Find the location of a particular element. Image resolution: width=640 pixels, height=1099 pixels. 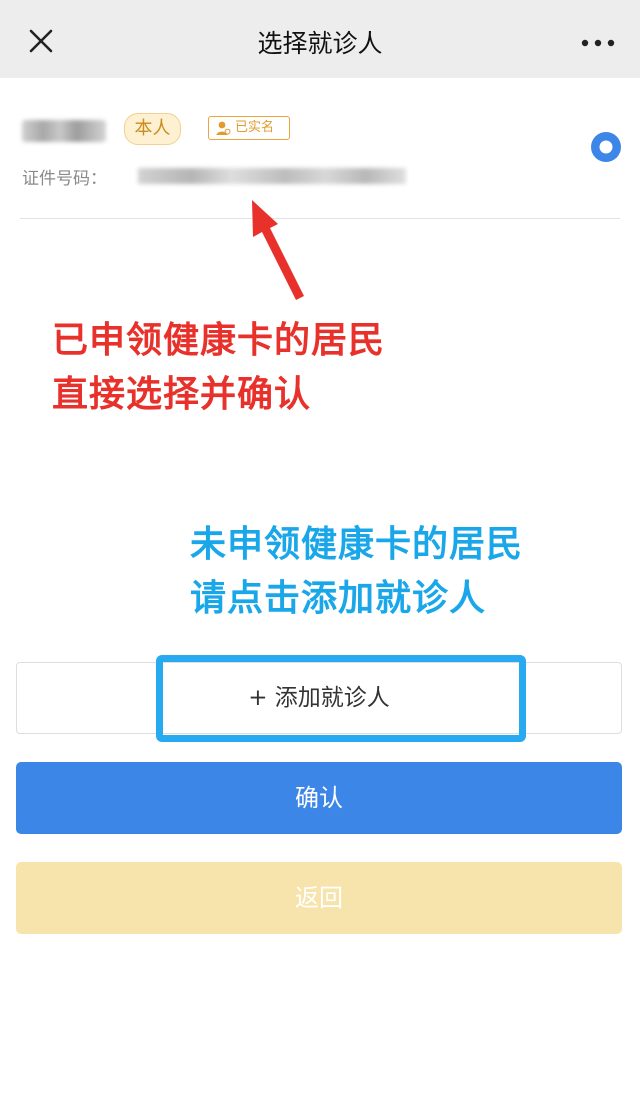

page-title: 选择就诊人 is located at coordinates (320, 43).